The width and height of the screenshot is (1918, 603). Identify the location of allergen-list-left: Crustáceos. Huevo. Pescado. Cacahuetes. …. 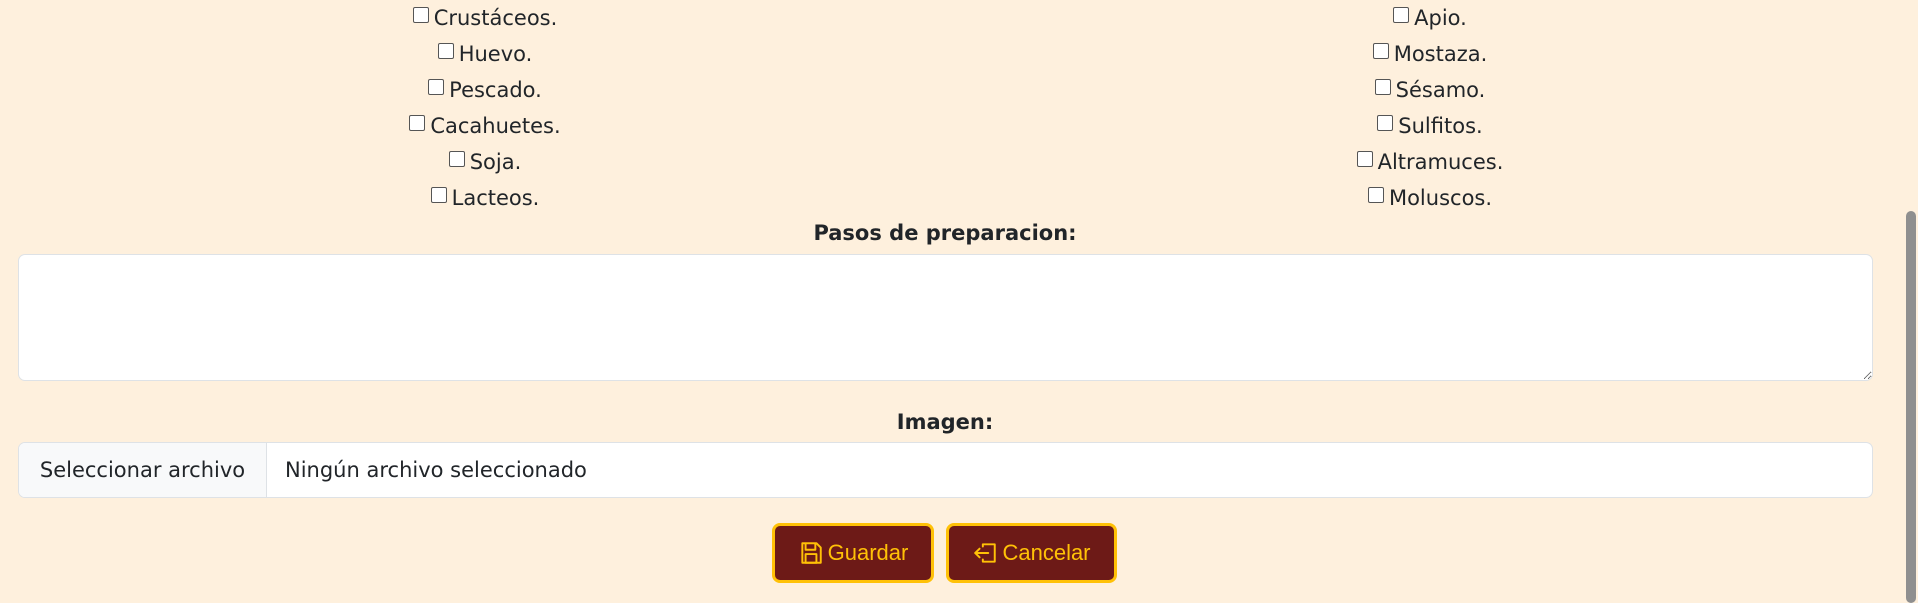
(485, 108).